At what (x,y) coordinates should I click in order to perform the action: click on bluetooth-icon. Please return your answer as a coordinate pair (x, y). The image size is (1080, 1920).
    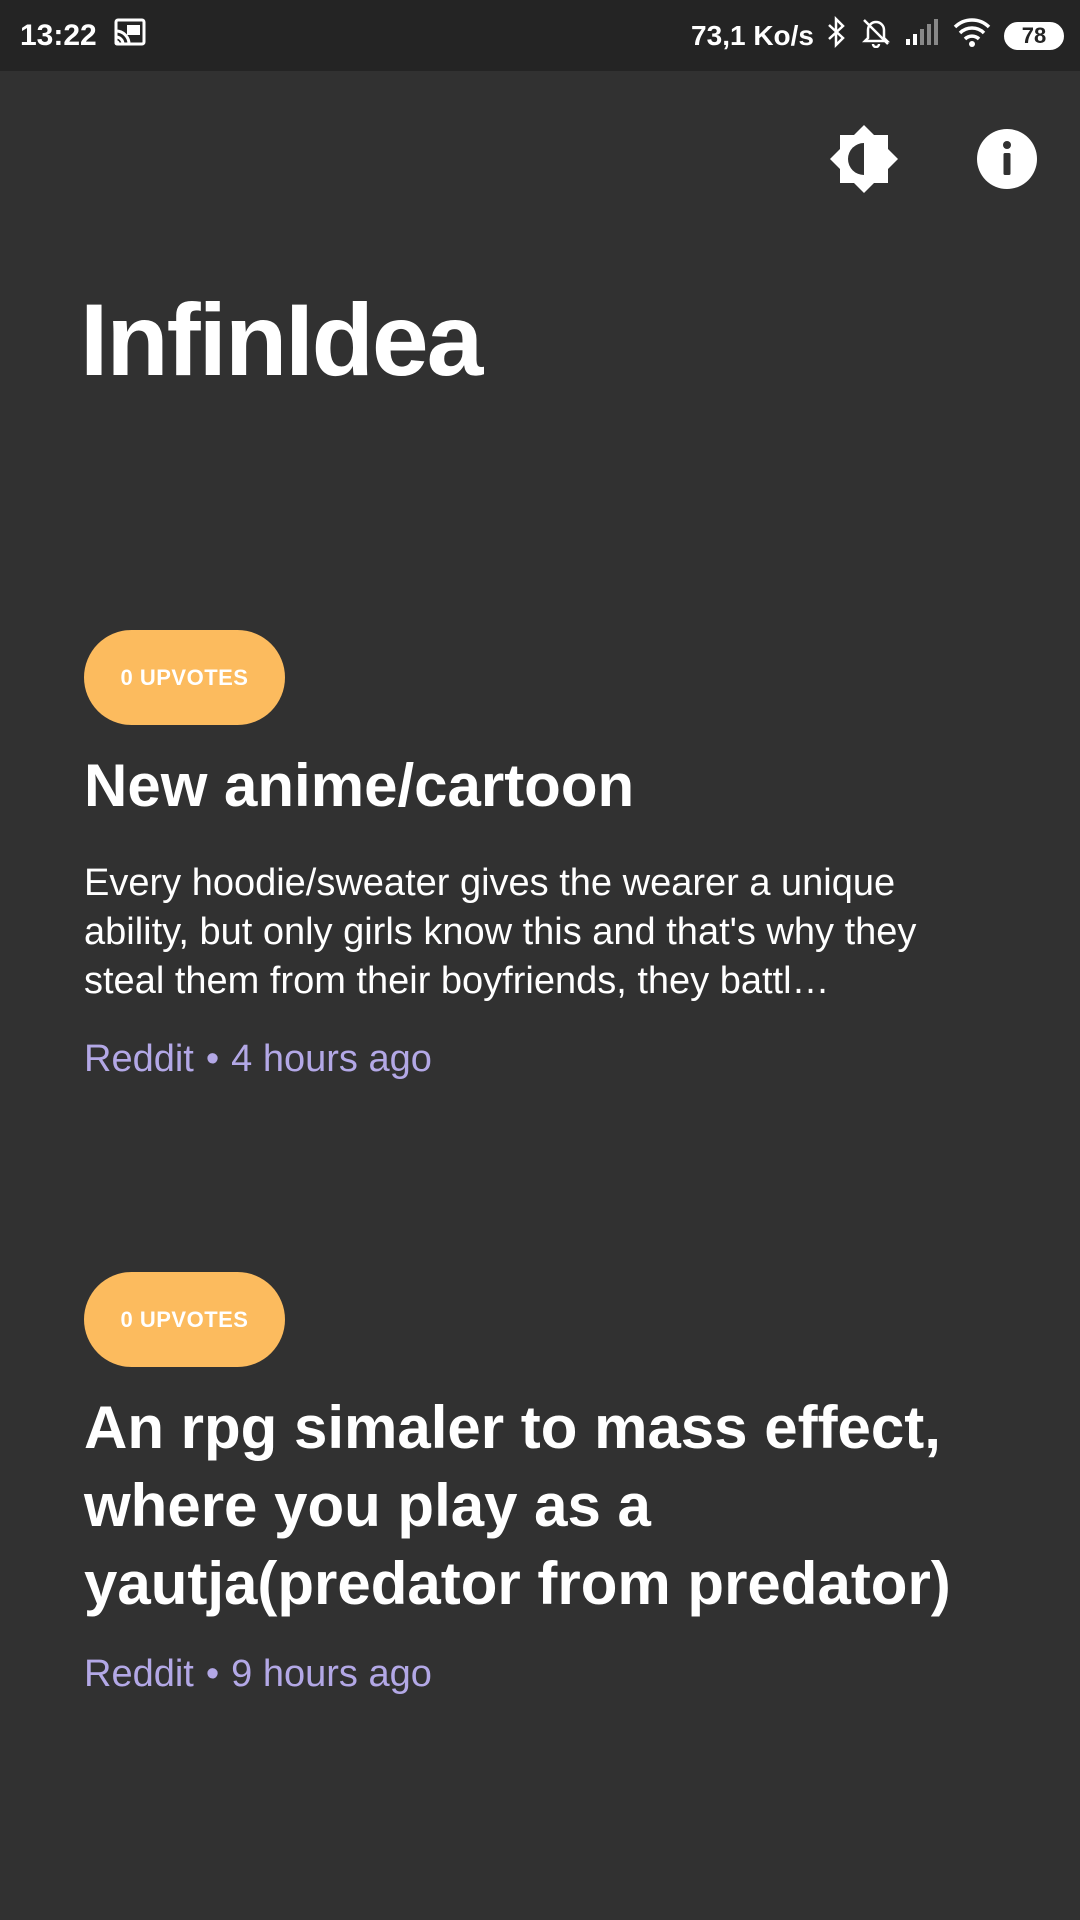
    Looking at the image, I should click on (837, 35).